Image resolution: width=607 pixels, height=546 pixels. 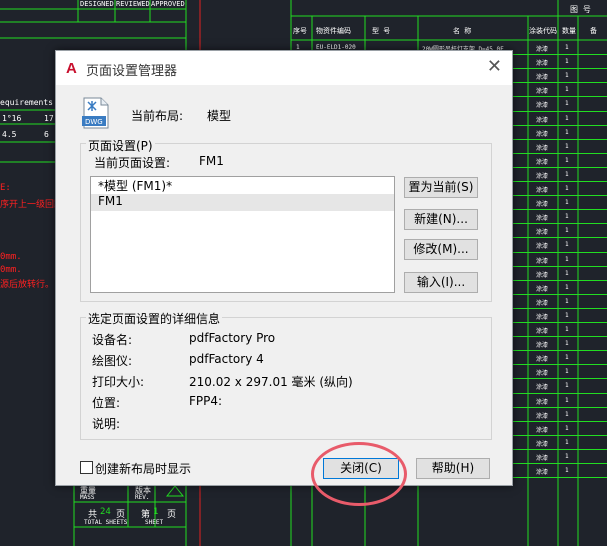 What do you see at coordinates (112, 361) in the screenshot?
I see `plotter-label: 绘图仪:` at bounding box center [112, 361].